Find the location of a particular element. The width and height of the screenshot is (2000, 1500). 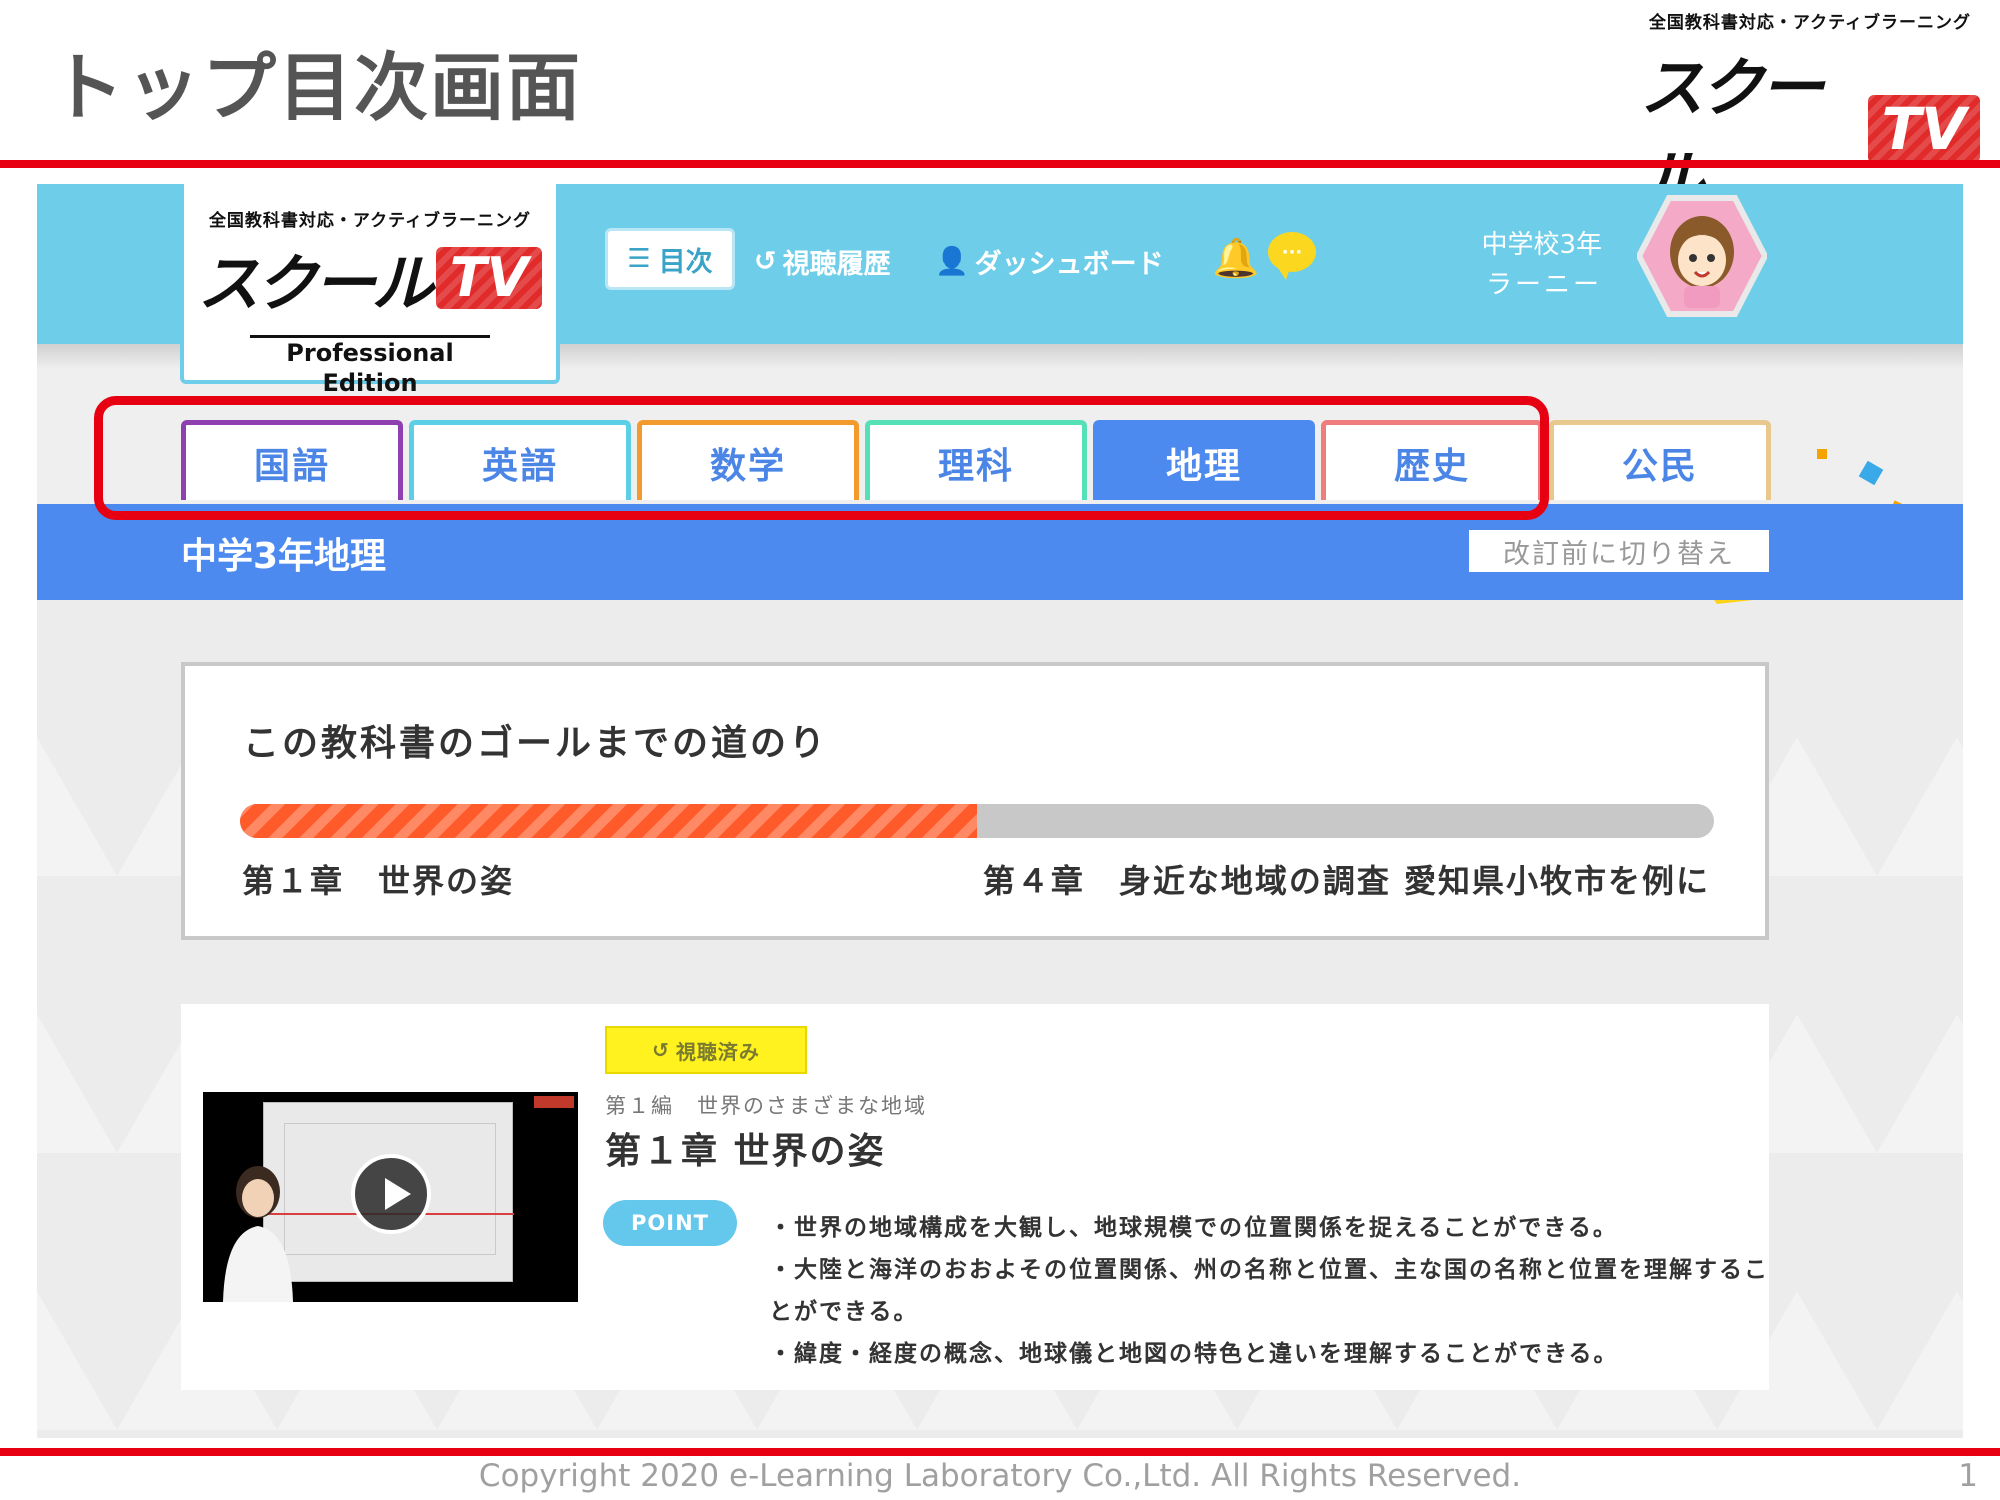

nav-dashboard-link: 👤 ダッシュボード is located at coordinates (1049, 261).